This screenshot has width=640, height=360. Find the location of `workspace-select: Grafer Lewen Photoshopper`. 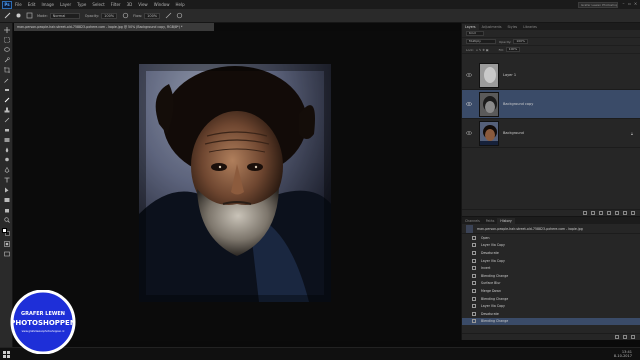

workspace-select: Grafer Lewen Photoshopper is located at coordinates (598, 5).